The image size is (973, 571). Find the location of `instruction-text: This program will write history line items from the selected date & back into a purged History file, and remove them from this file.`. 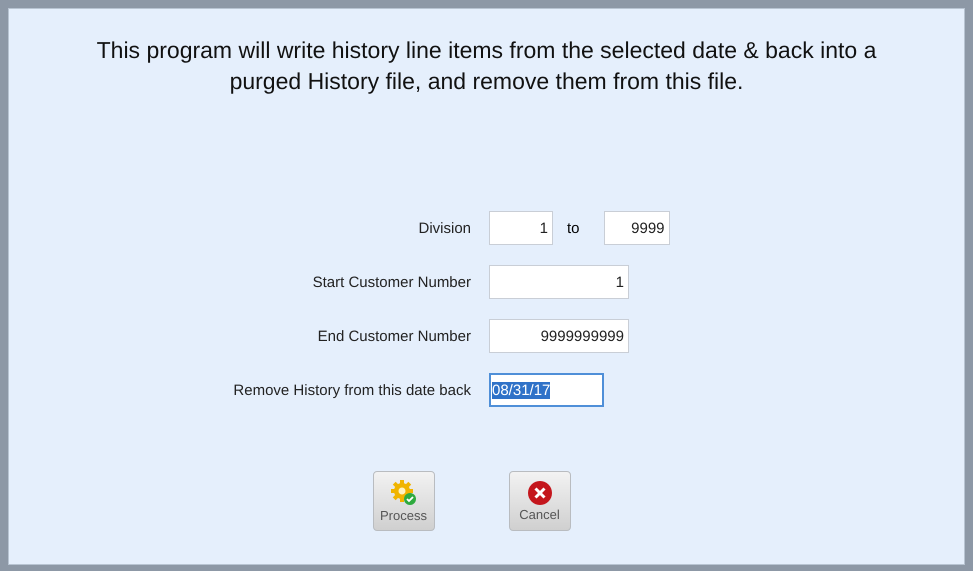

instruction-text: This program will write history line items from the selected date & back into a purged History file, and remove them from this file. is located at coordinates (487, 66).